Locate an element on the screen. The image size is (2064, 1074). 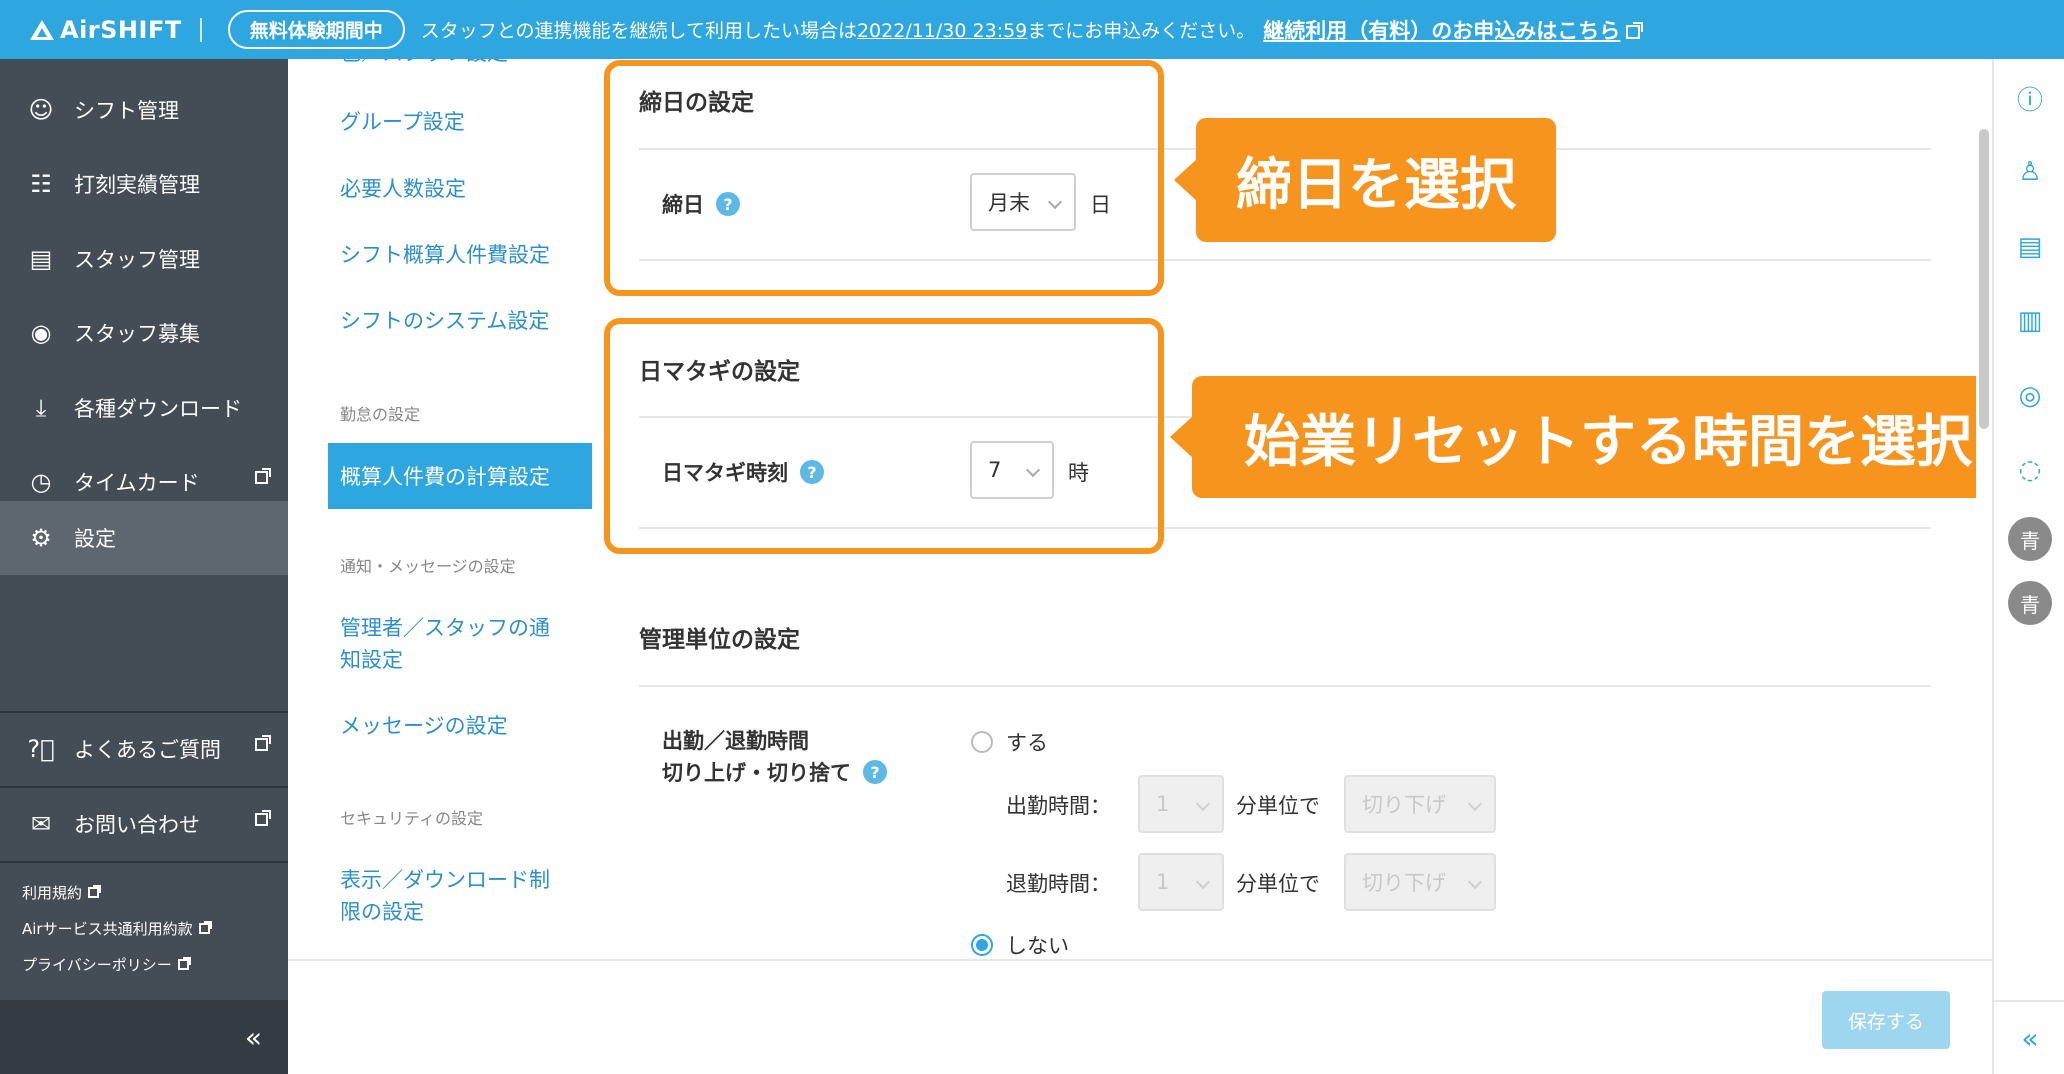
sidebar-collapse-button: « is located at coordinates (144, 1037).